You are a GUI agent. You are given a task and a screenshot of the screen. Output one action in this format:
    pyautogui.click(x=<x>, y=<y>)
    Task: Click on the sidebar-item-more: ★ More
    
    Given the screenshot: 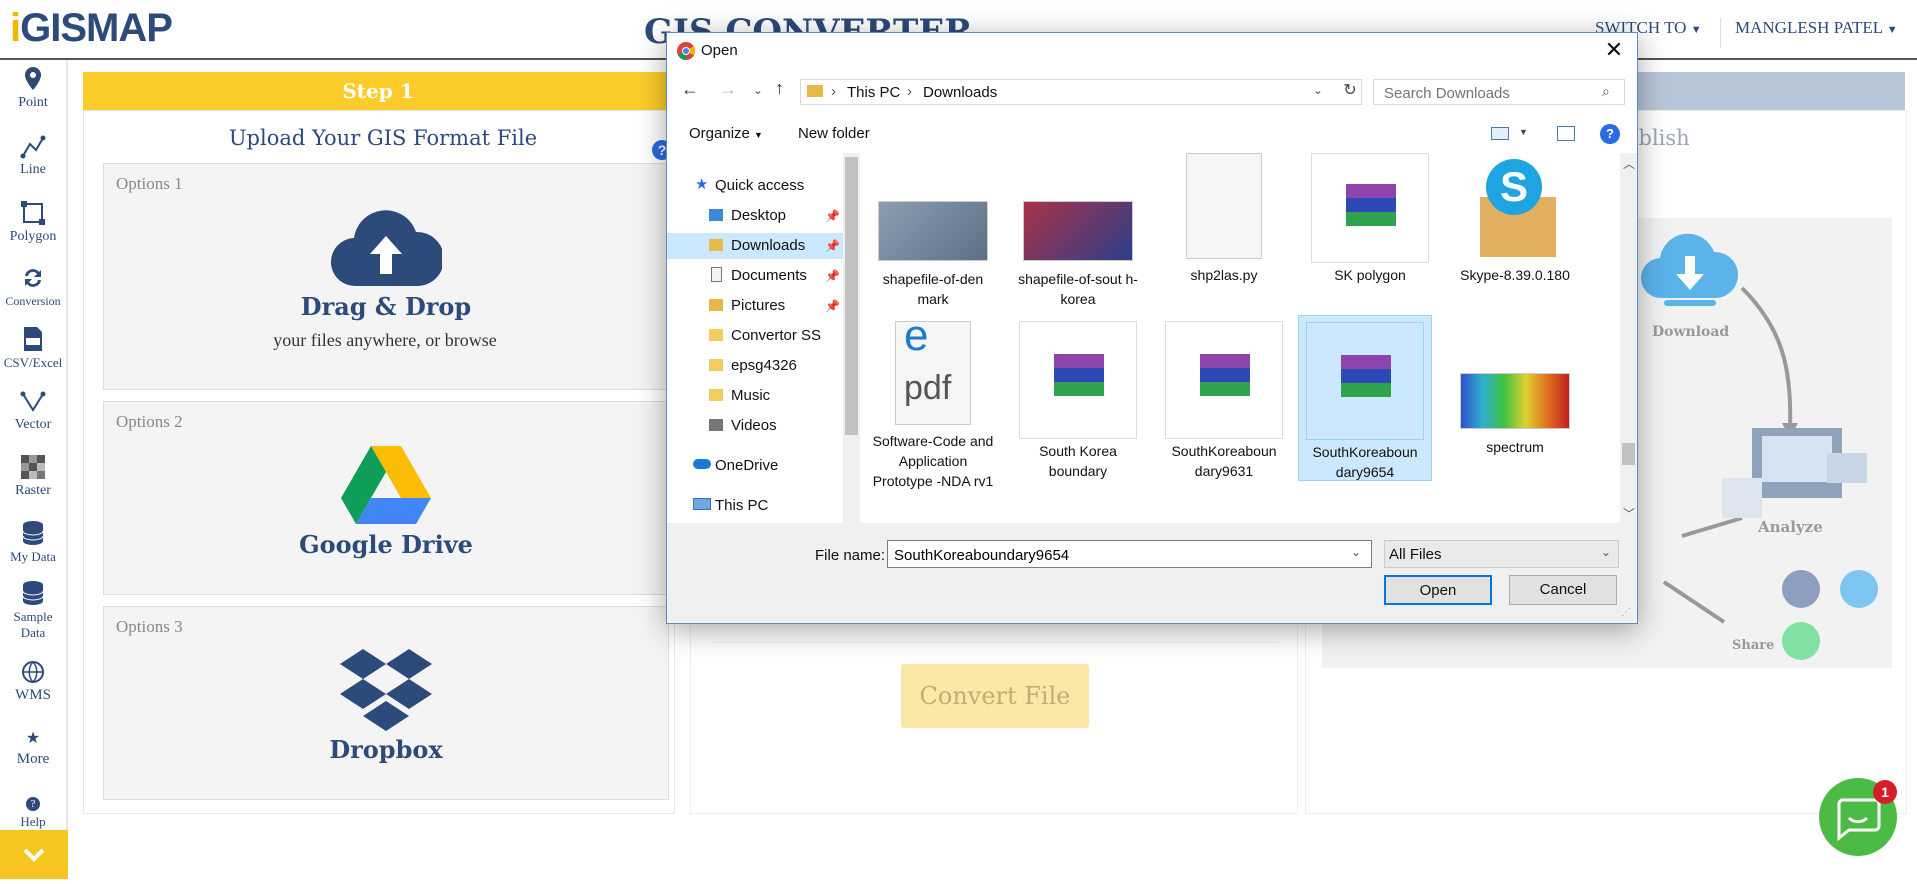 What is the action you would take?
    pyautogui.click(x=33, y=748)
    